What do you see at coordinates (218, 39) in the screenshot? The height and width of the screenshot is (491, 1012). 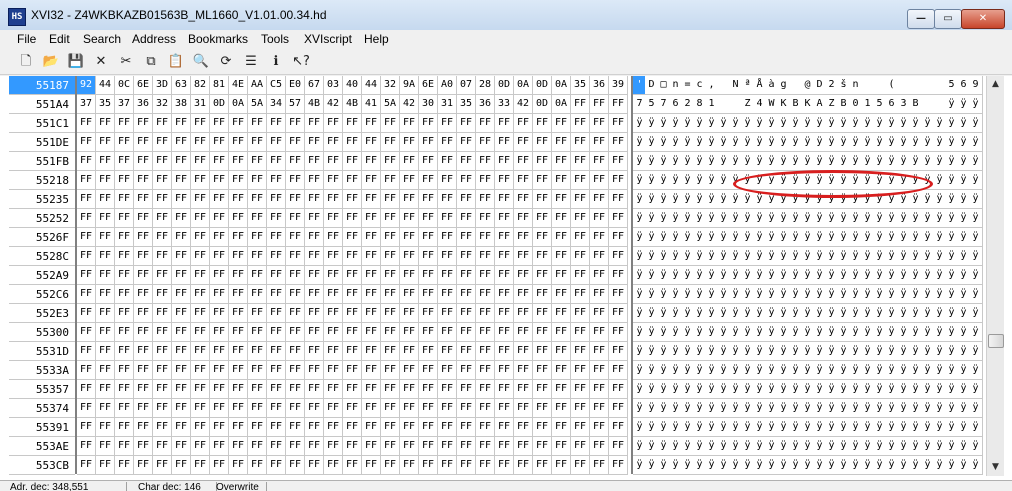 I see `menu-bookmarks: Bookmarks` at bounding box center [218, 39].